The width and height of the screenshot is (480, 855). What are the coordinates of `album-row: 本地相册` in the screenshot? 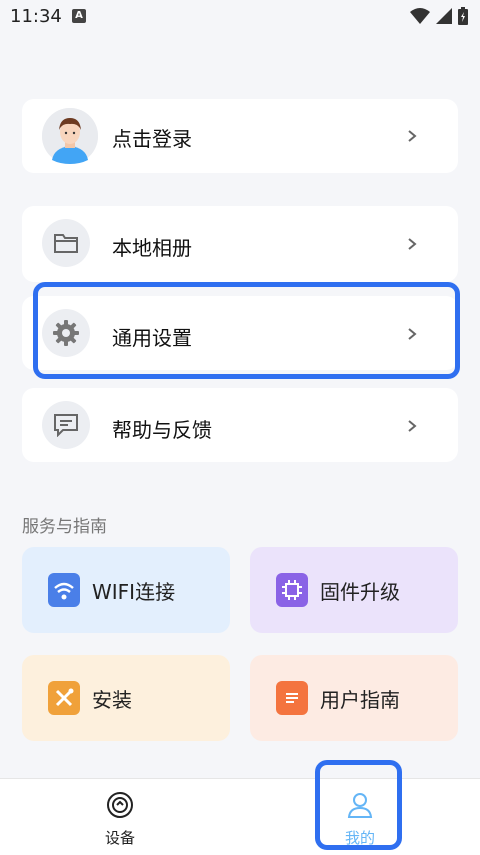 It's located at (240, 244).